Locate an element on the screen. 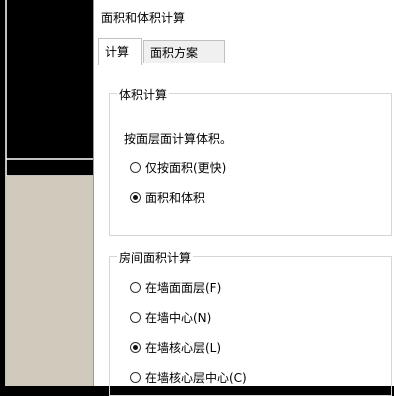 The width and height of the screenshot is (394, 396). volume-description: 按面层面计算体积。 is located at coordinates (178, 139).